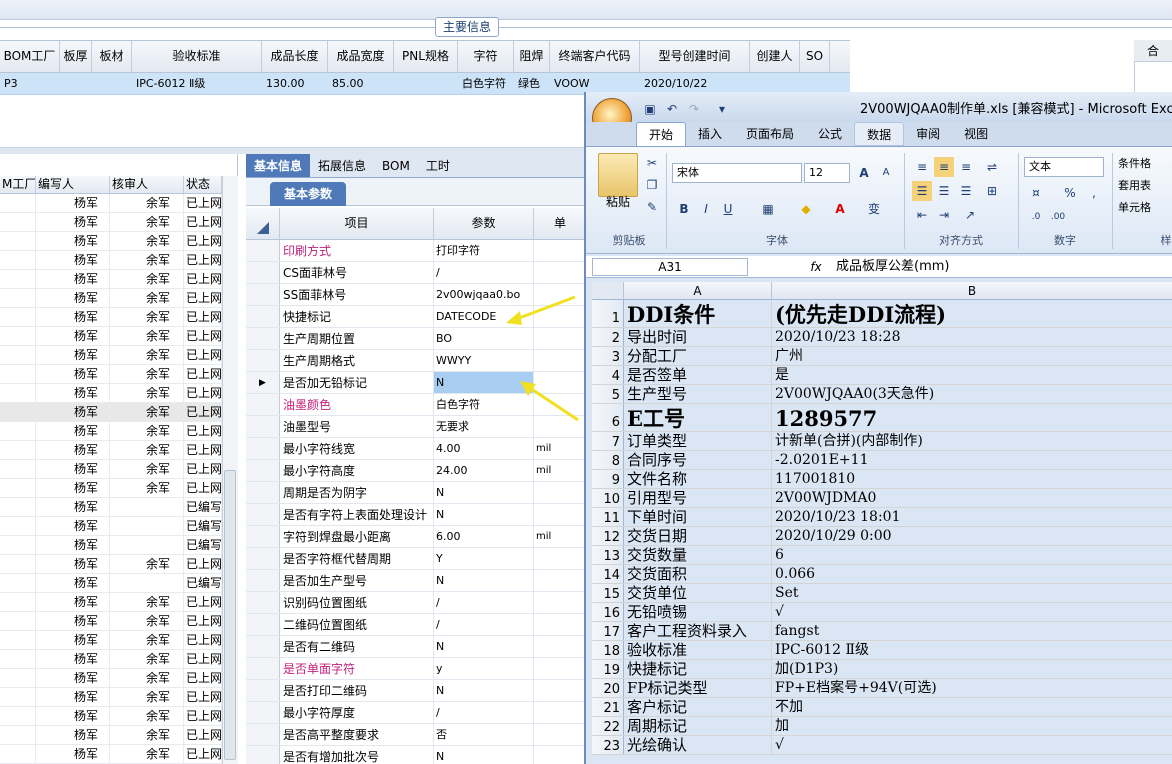  Describe the element at coordinates (695, 83) in the screenshot. I see `grid-cell: 2020/10/22` at that location.